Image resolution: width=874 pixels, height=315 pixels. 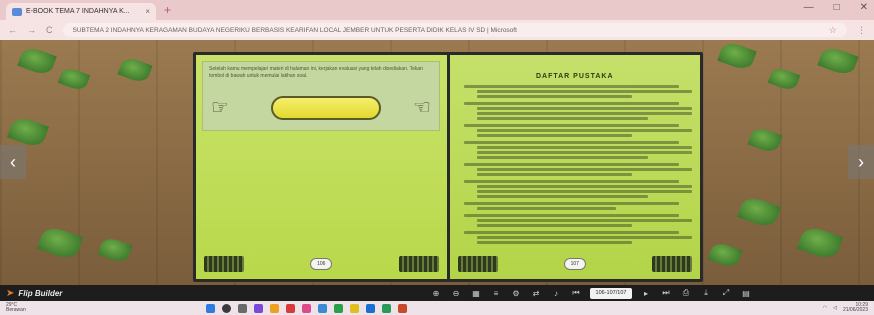 What do you see at coordinates (574, 76) in the screenshot?
I see `bibliography-heading: DAFTAR PUSTAKA` at bounding box center [574, 76].